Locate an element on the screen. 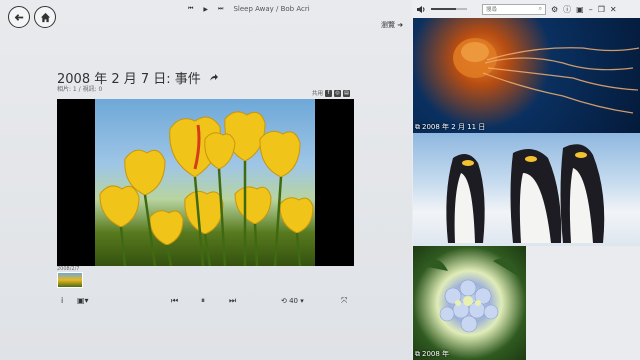 The width and height of the screenshot is (640, 360). tile-caption: ⧉ 2008 年 2 月 11 日 is located at coordinates (450, 127).